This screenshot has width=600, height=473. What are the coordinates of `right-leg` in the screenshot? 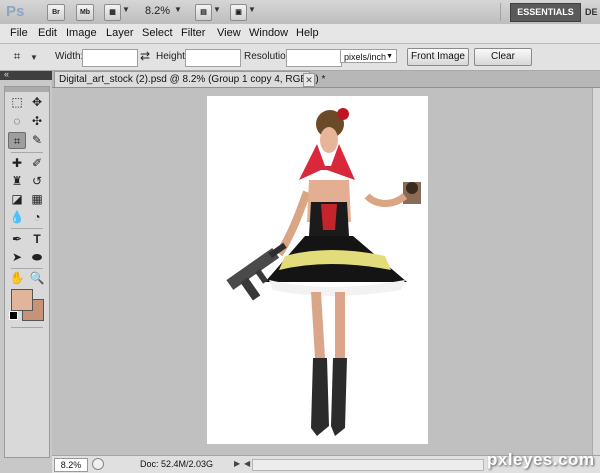 It's located at (340, 325).